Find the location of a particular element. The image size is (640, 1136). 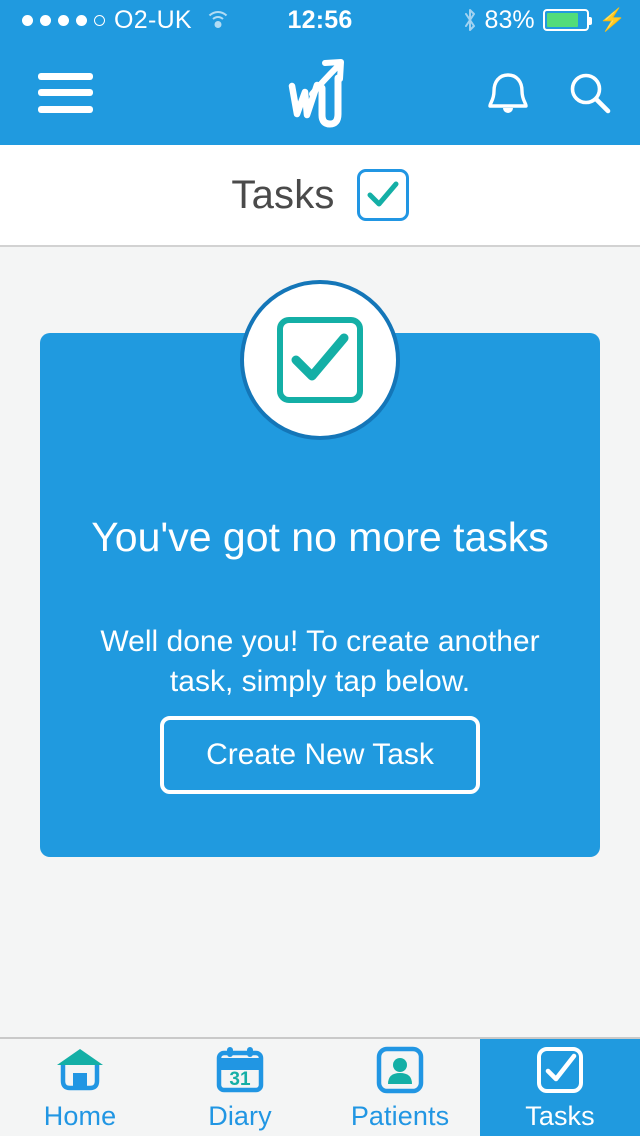

bottom-tab-bar: Home 31 Diary Patients Tasks is located at coordinates (320, 1086).